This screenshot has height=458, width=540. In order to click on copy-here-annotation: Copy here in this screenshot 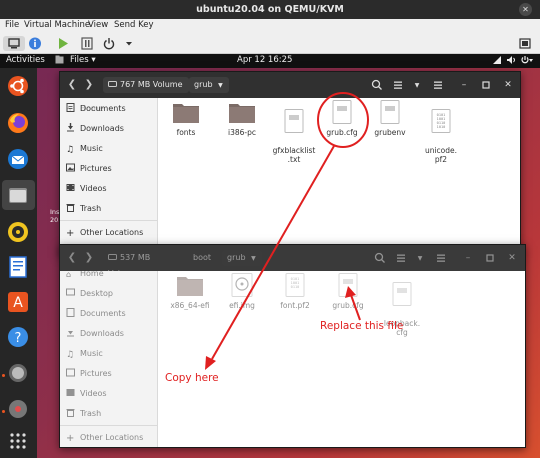, I will do `click(192, 378)`.